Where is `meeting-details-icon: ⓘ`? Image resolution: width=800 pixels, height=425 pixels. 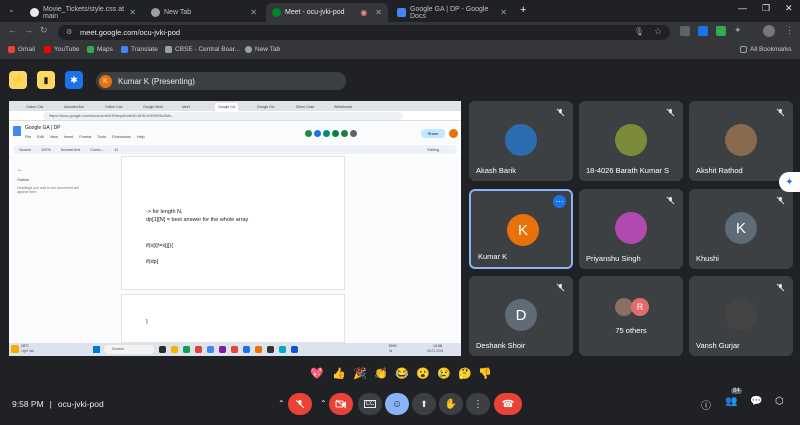
meeting-details-icon: ⓘ is located at coordinates (706, 404).